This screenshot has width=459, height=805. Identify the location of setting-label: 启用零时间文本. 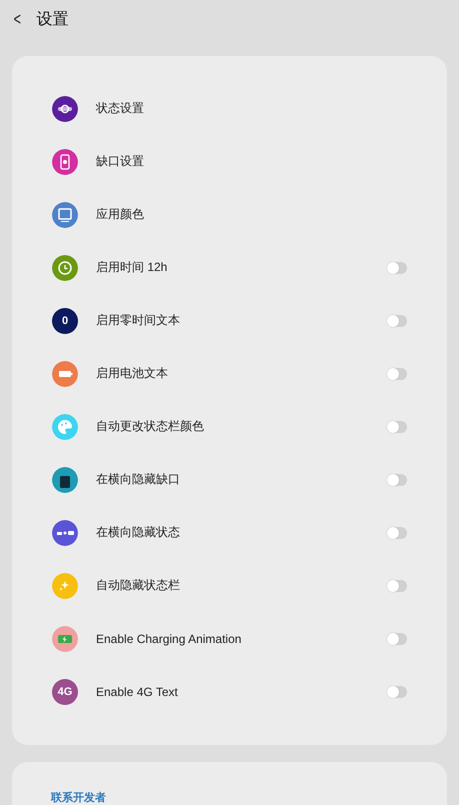
(138, 320).